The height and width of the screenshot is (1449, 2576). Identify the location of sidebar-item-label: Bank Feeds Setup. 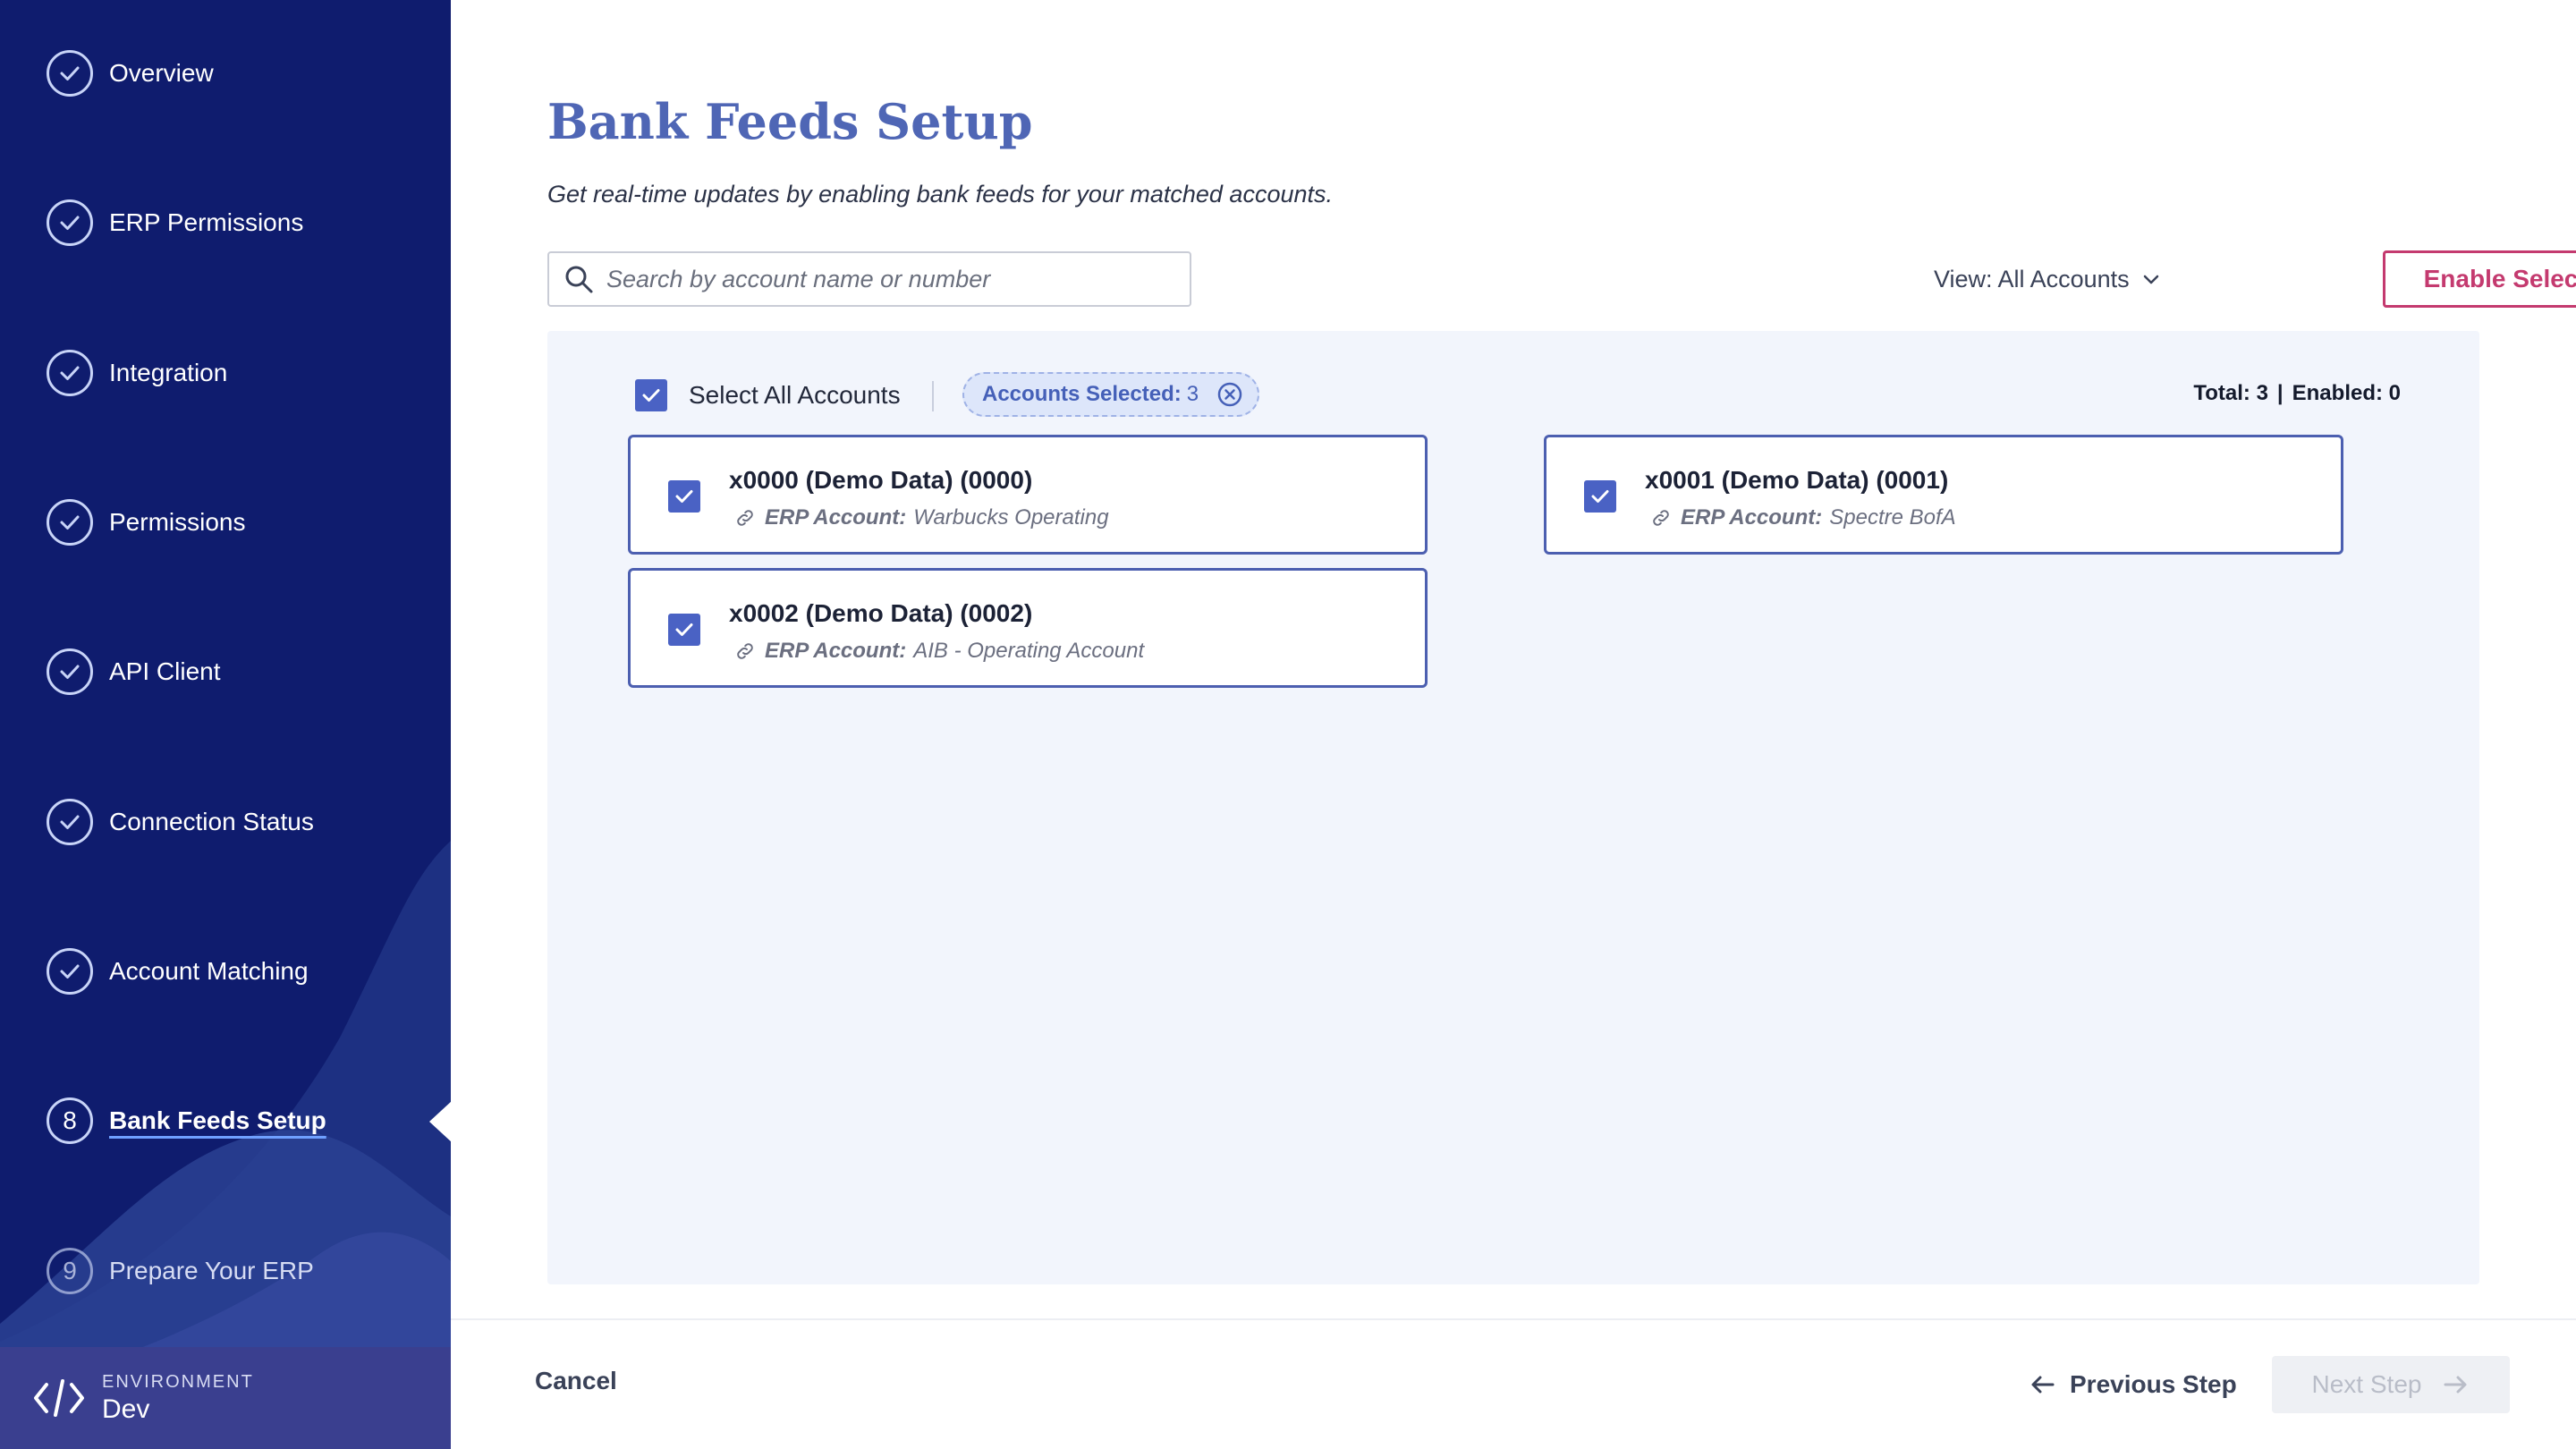
(217, 1120).